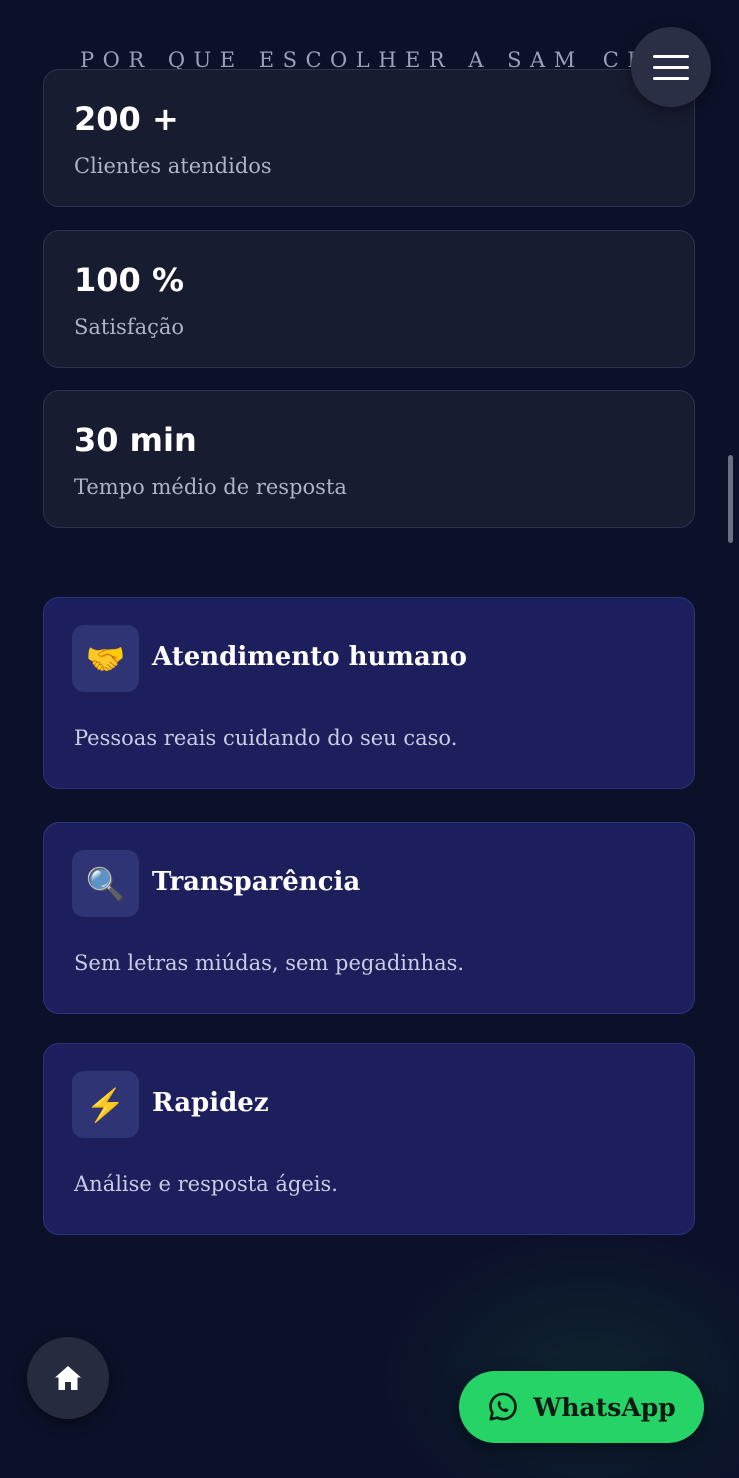 The height and width of the screenshot is (1478, 739). Describe the element at coordinates (210, 487) in the screenshot. I see `stat-label: Tempo médio de resposta` at that location.